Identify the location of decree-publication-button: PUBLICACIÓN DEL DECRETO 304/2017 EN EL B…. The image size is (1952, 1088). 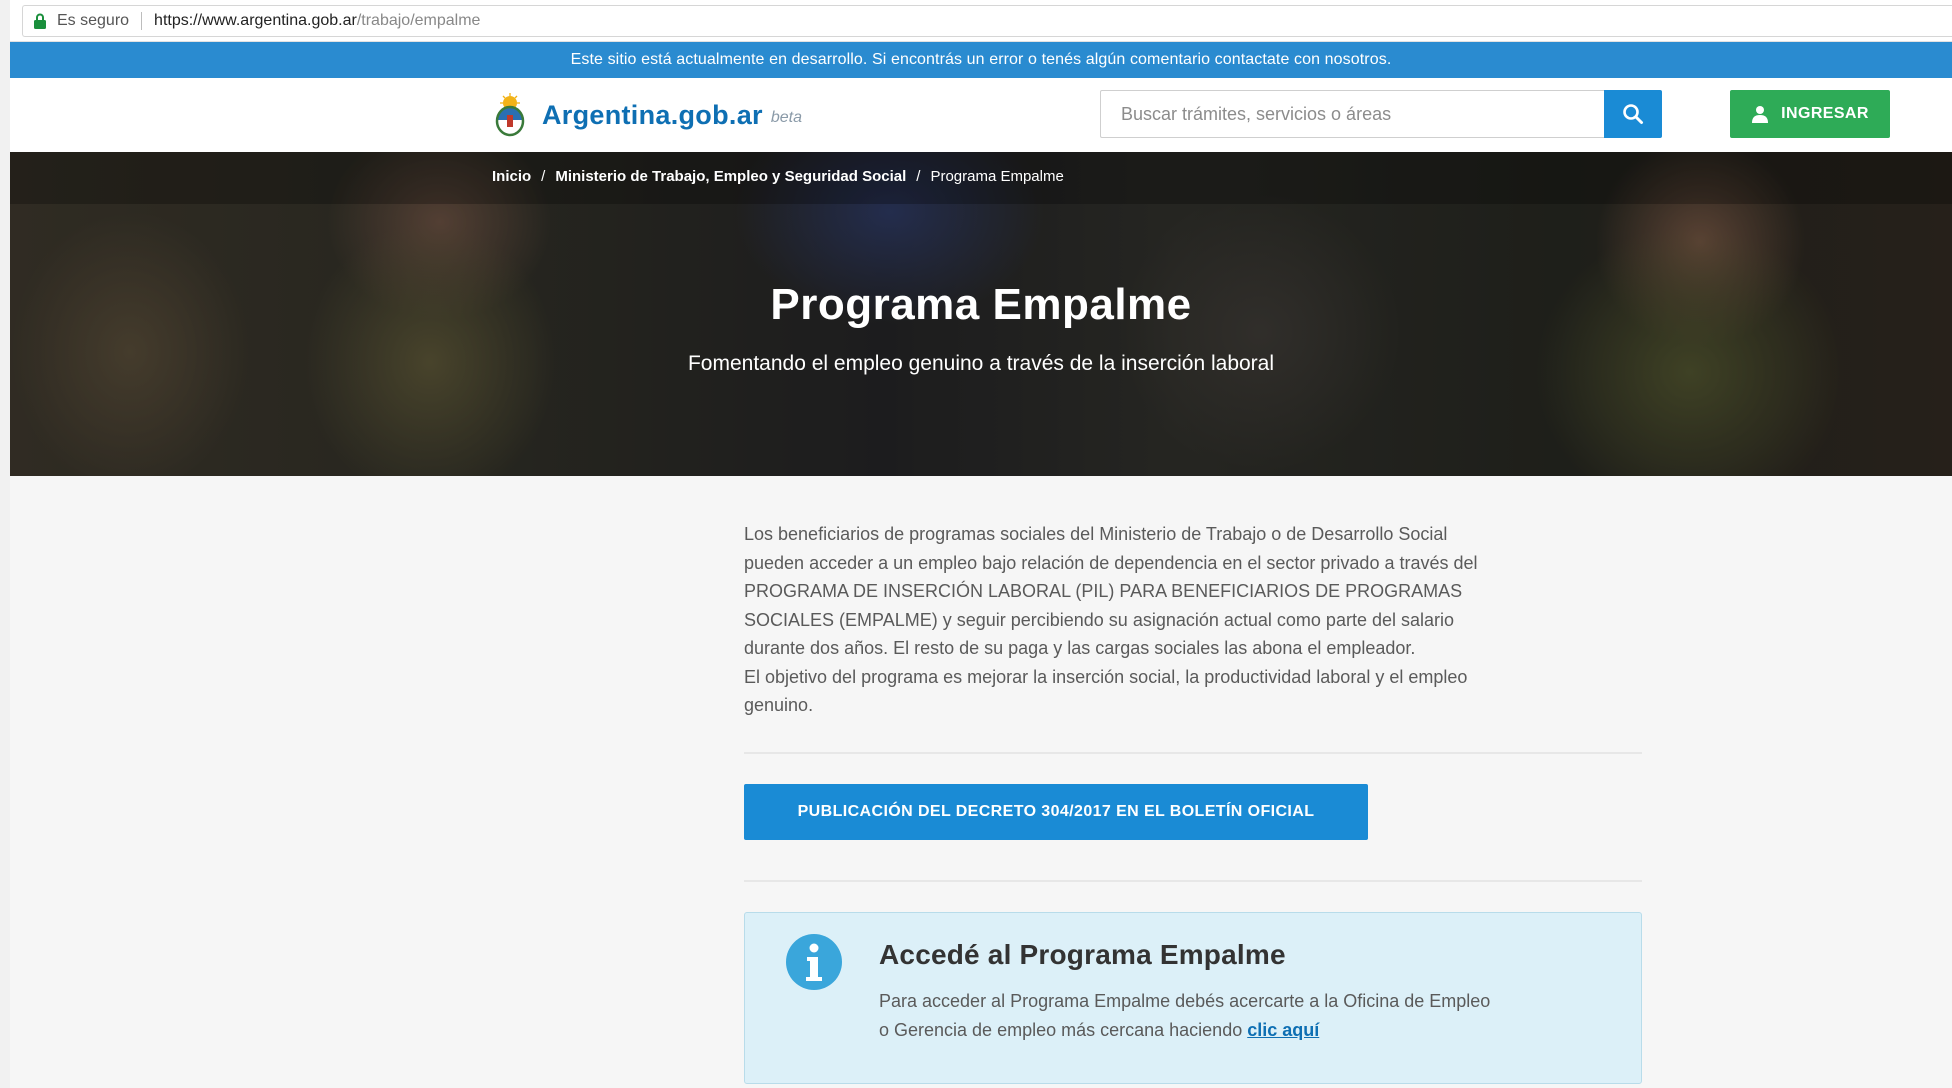
(1056, 811).